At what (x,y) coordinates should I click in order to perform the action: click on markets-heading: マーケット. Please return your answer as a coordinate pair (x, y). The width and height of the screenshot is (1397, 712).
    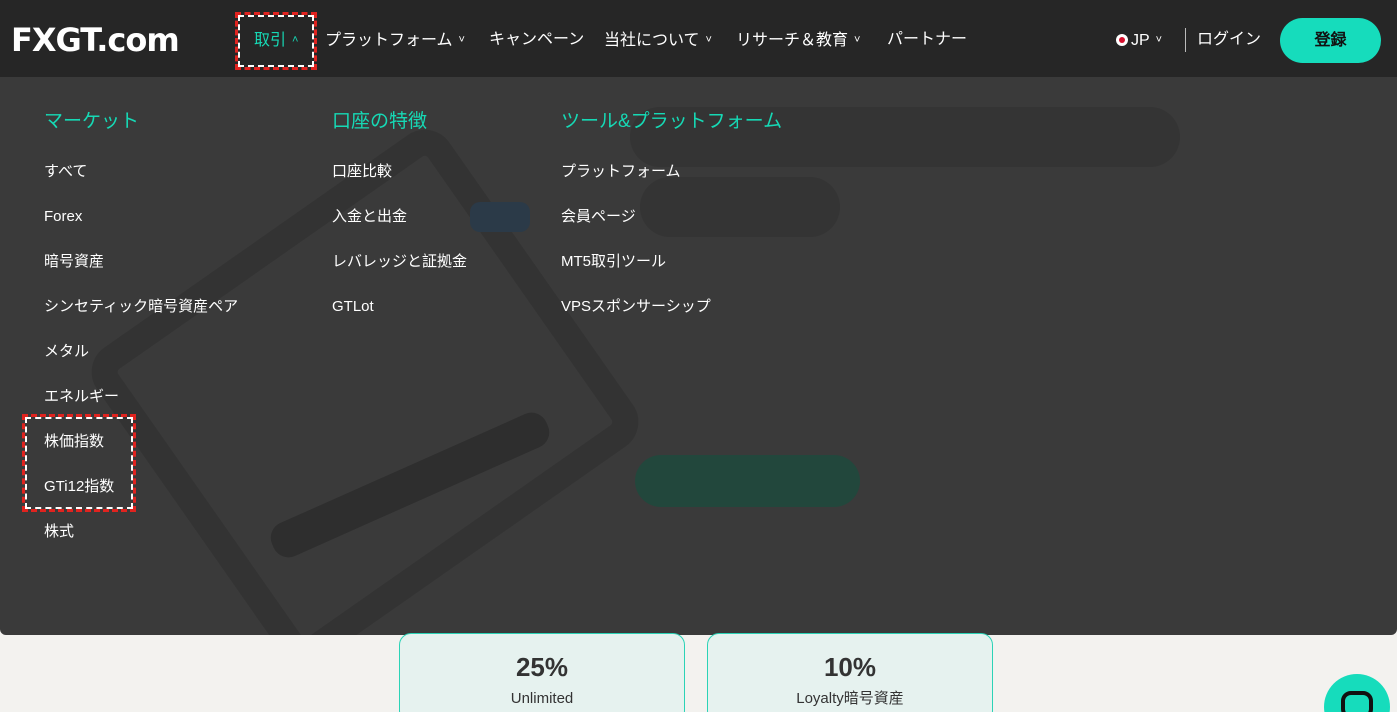
    Looking at the image, I should click on (92, 121).